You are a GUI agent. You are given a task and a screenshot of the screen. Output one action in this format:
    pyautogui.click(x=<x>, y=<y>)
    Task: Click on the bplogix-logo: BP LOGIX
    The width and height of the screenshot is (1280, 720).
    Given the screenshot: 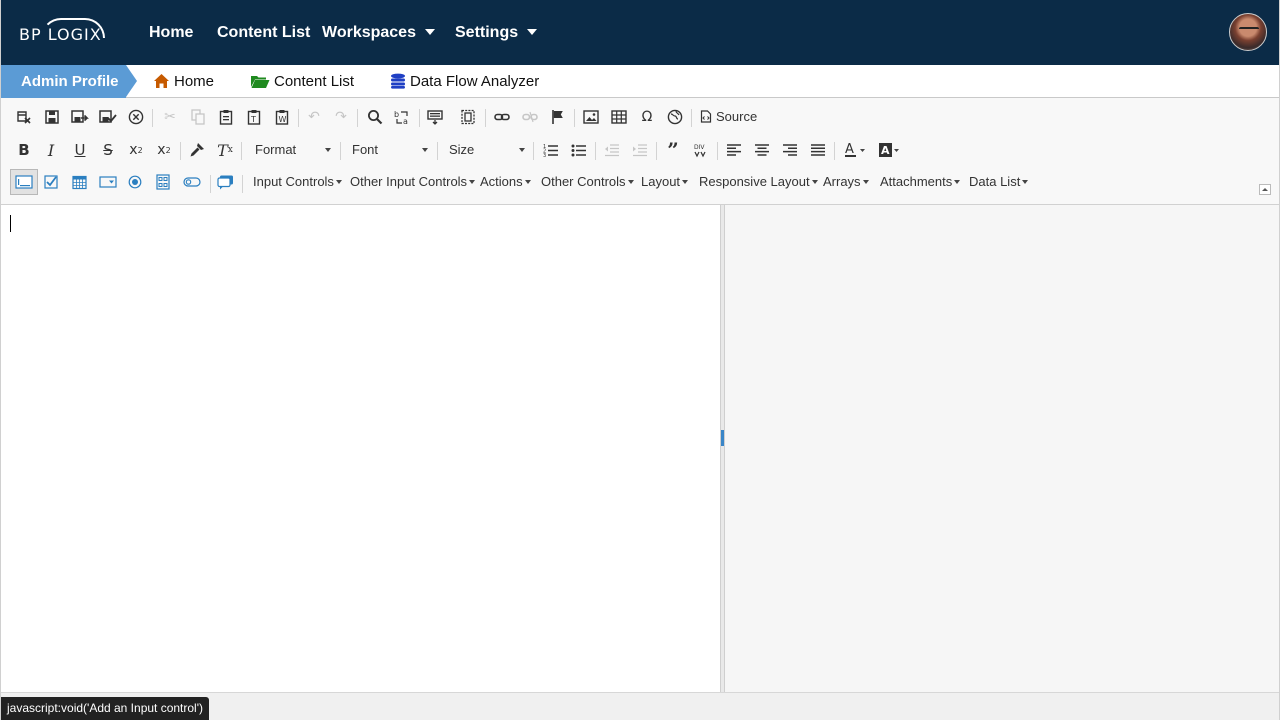 What is the action you would take?
    pyautogui.click(x=63, y=33)
    